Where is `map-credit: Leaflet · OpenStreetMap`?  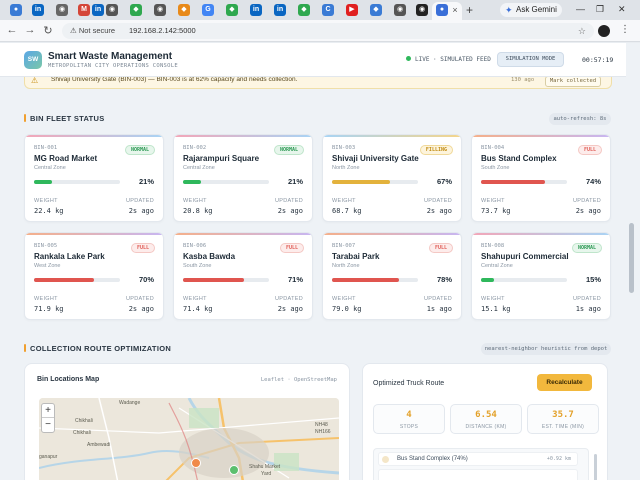
map-credit: Leaflet · OpenStreetMap is located at coordinates (298, 380).